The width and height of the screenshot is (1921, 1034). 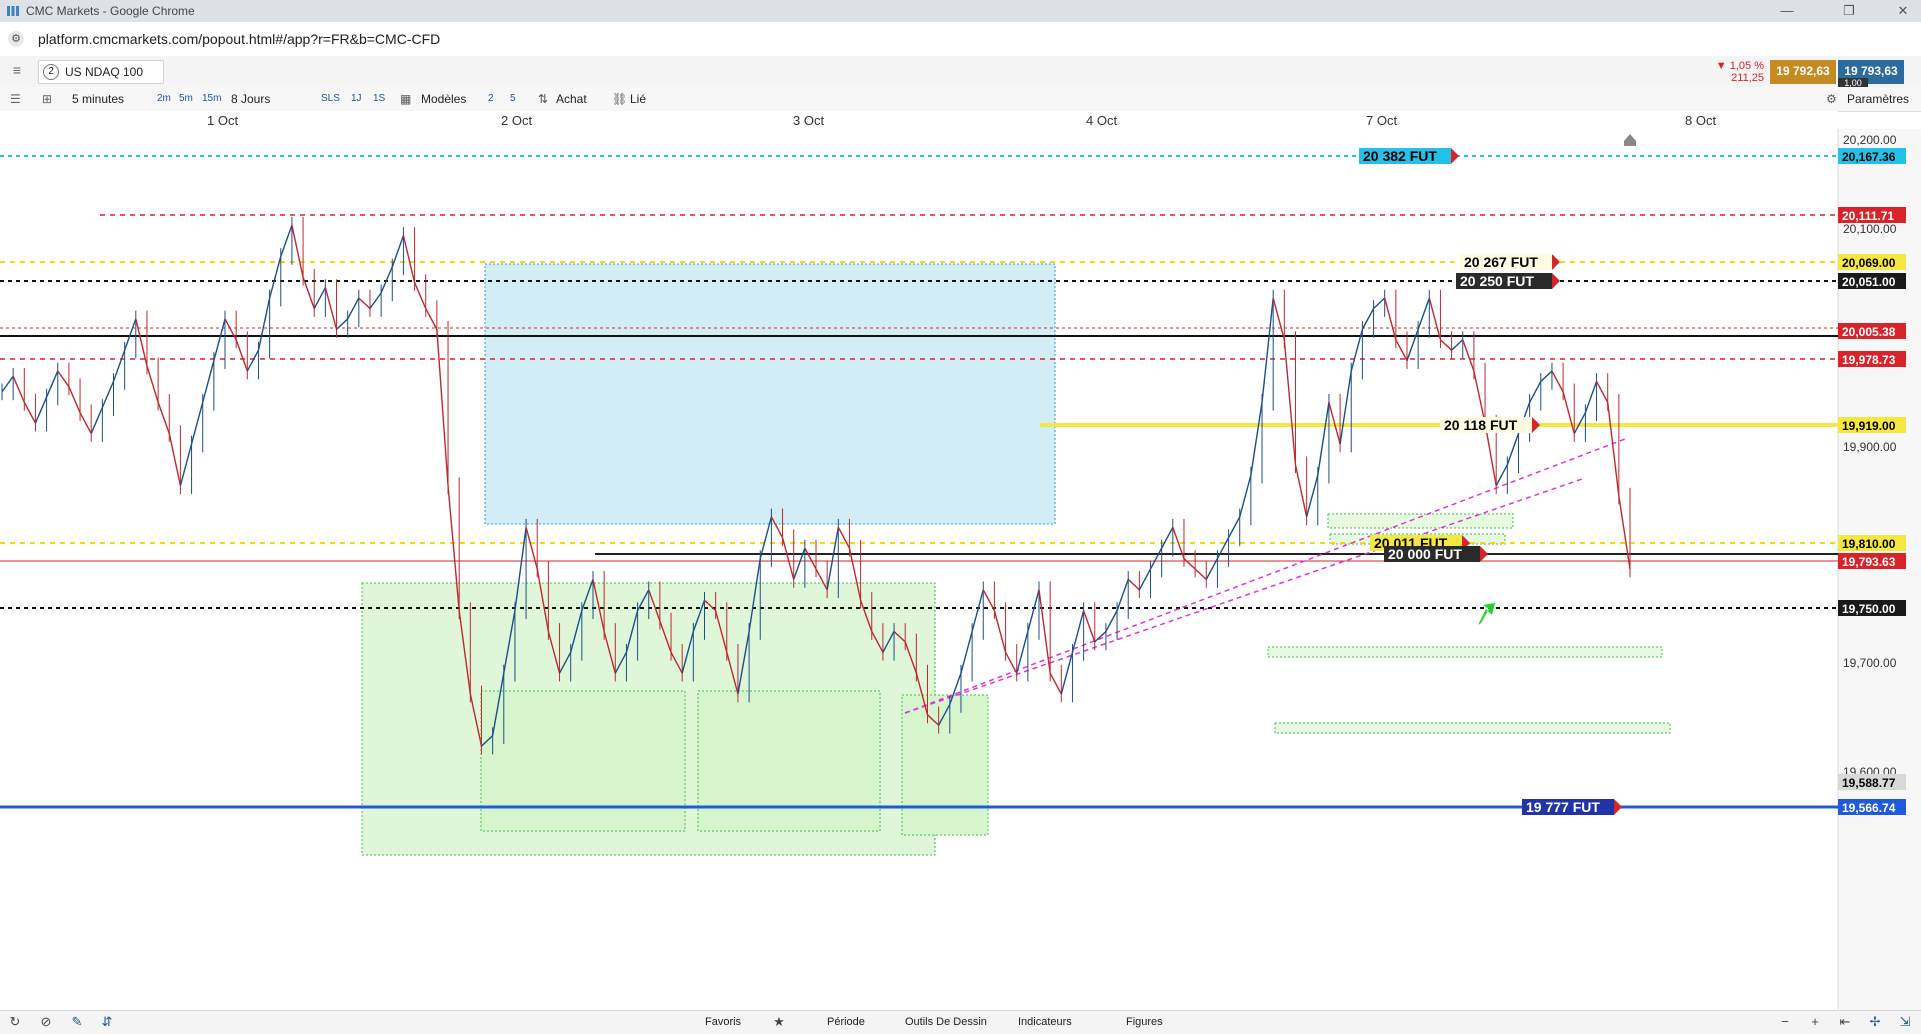 I want to click on date-axis: 1 Oct 2 Oct 3 Oct 4 Oct 7 Oct 8 Oct, so click(x=919, y=120).